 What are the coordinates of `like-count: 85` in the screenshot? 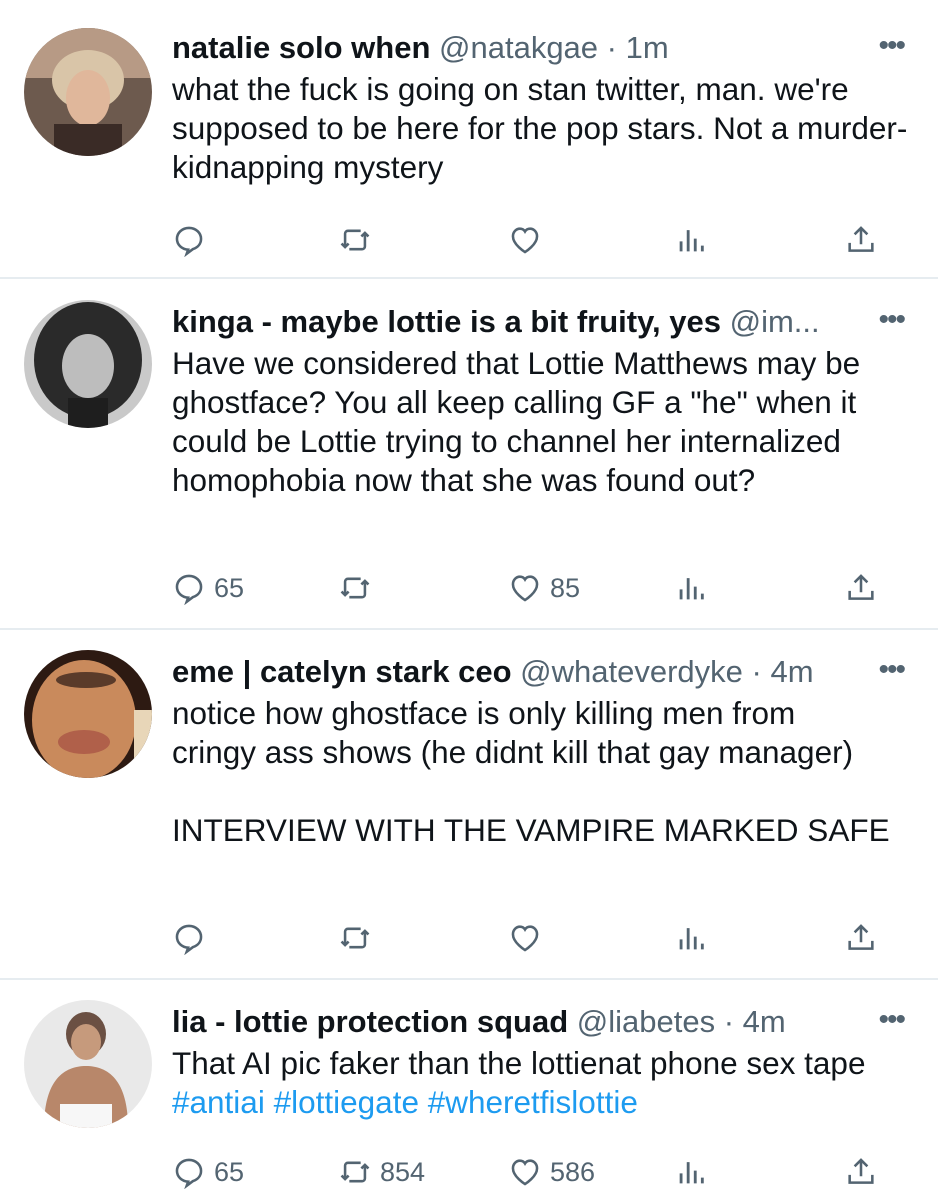 It's located at (565, 587).